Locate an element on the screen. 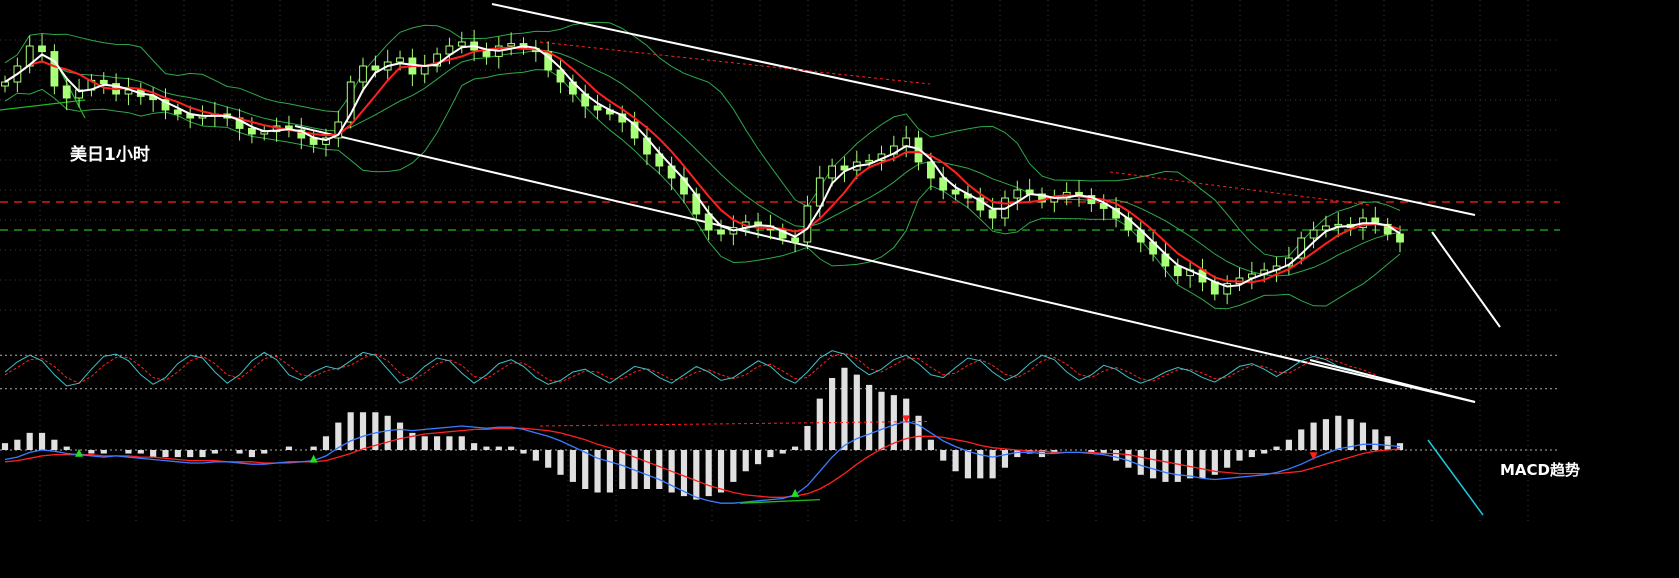 The width and height of the screenshot is (1679, 578). macd-trend-label: MACD趋势 is located at coordinates (1540, 470).